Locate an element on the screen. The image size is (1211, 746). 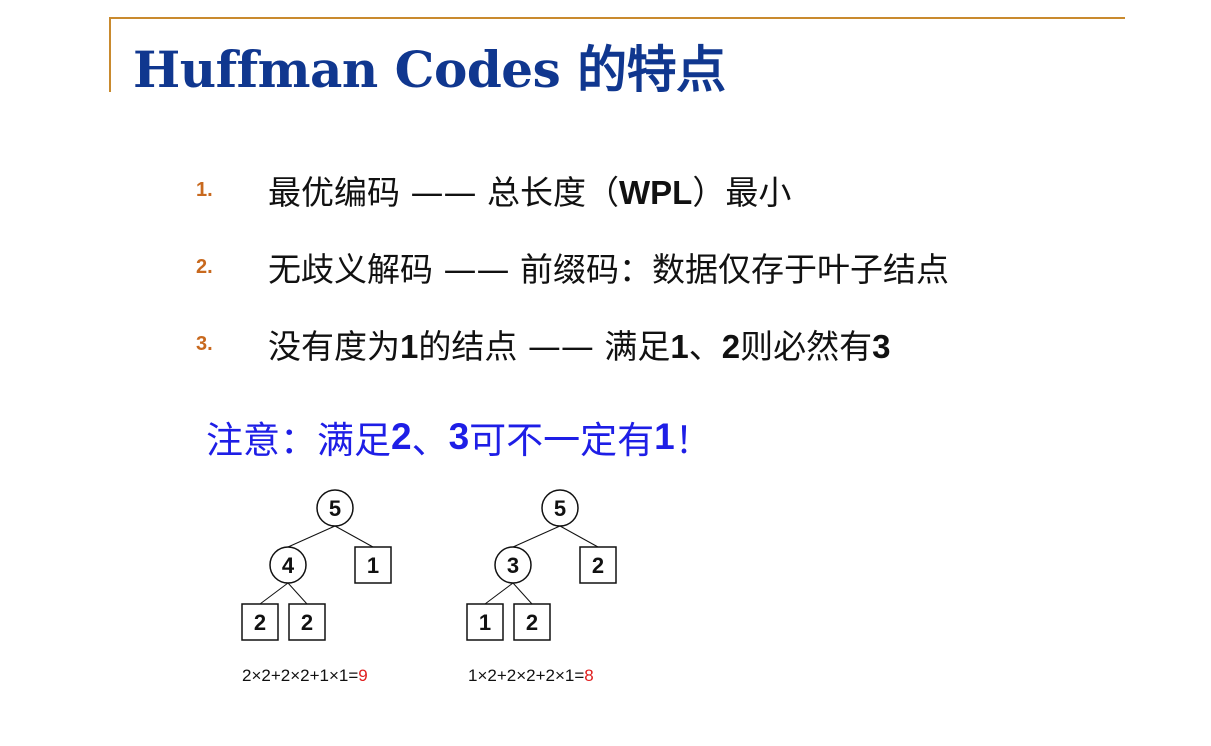
wpl-result: 8 is located at coordinates (589, 675).